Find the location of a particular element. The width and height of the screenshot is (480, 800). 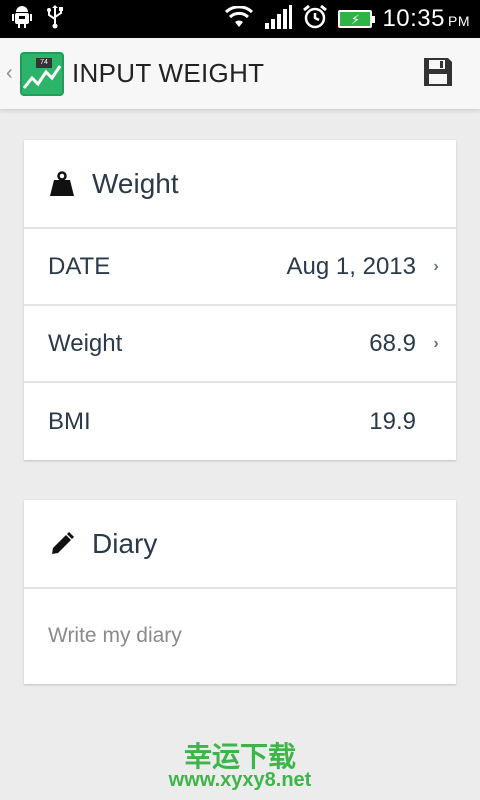

weight-row: Weight 68.9 › is located at coordinates (240, 344).